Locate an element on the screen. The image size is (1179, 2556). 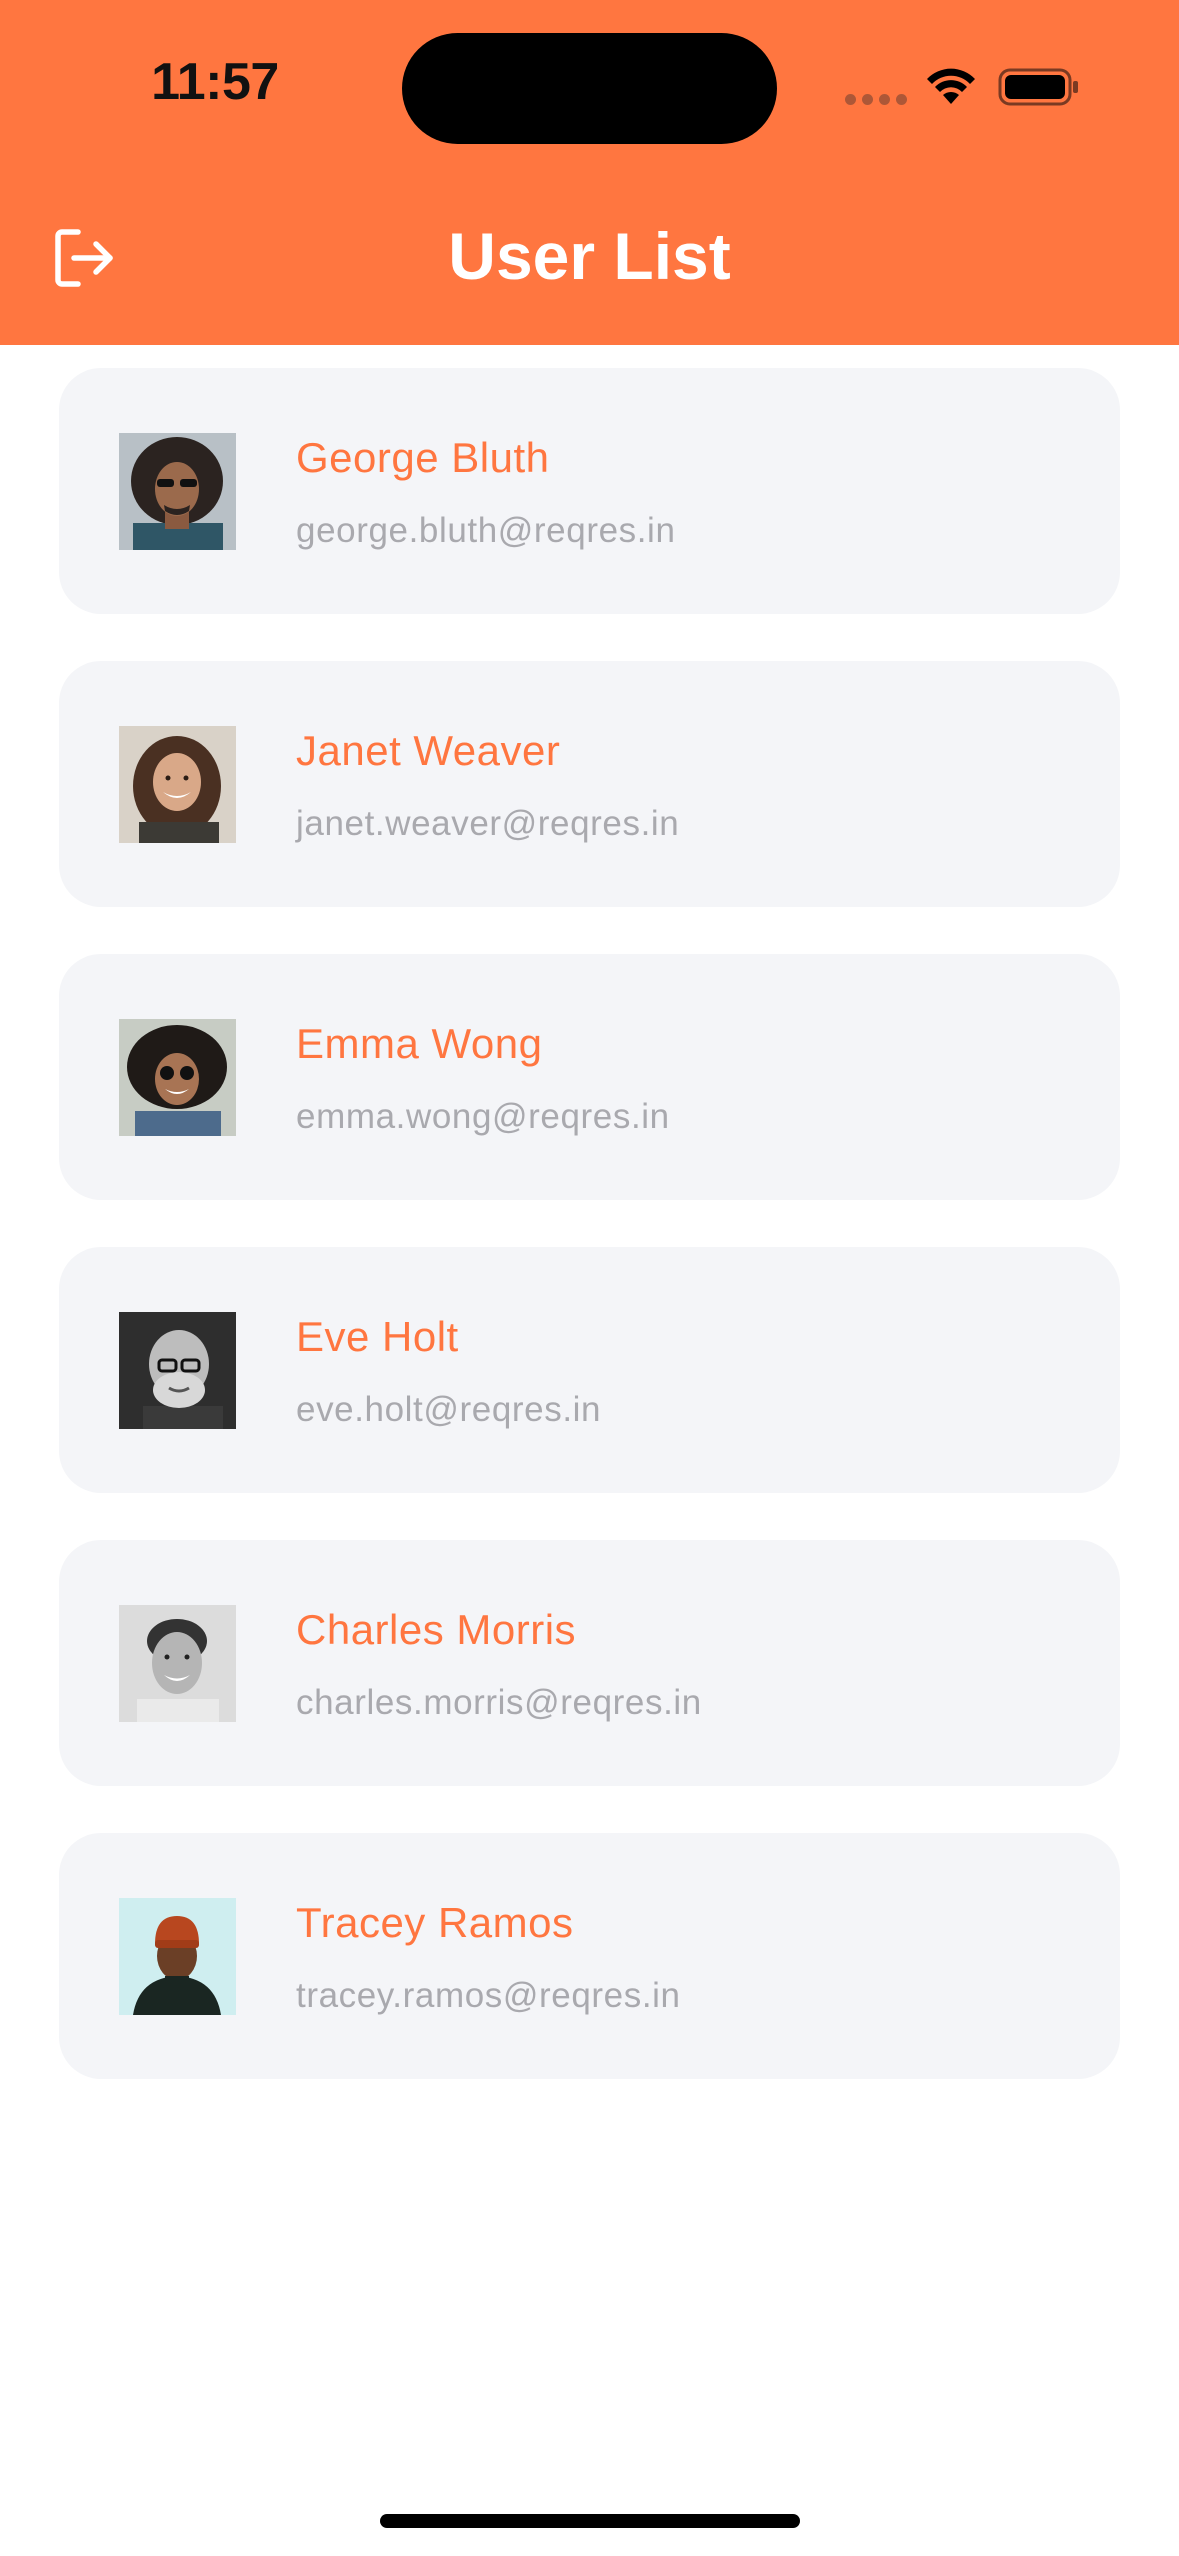
user-card: Eve Holt eve.holt@reqres.in is located at coordinates (589, 1370).